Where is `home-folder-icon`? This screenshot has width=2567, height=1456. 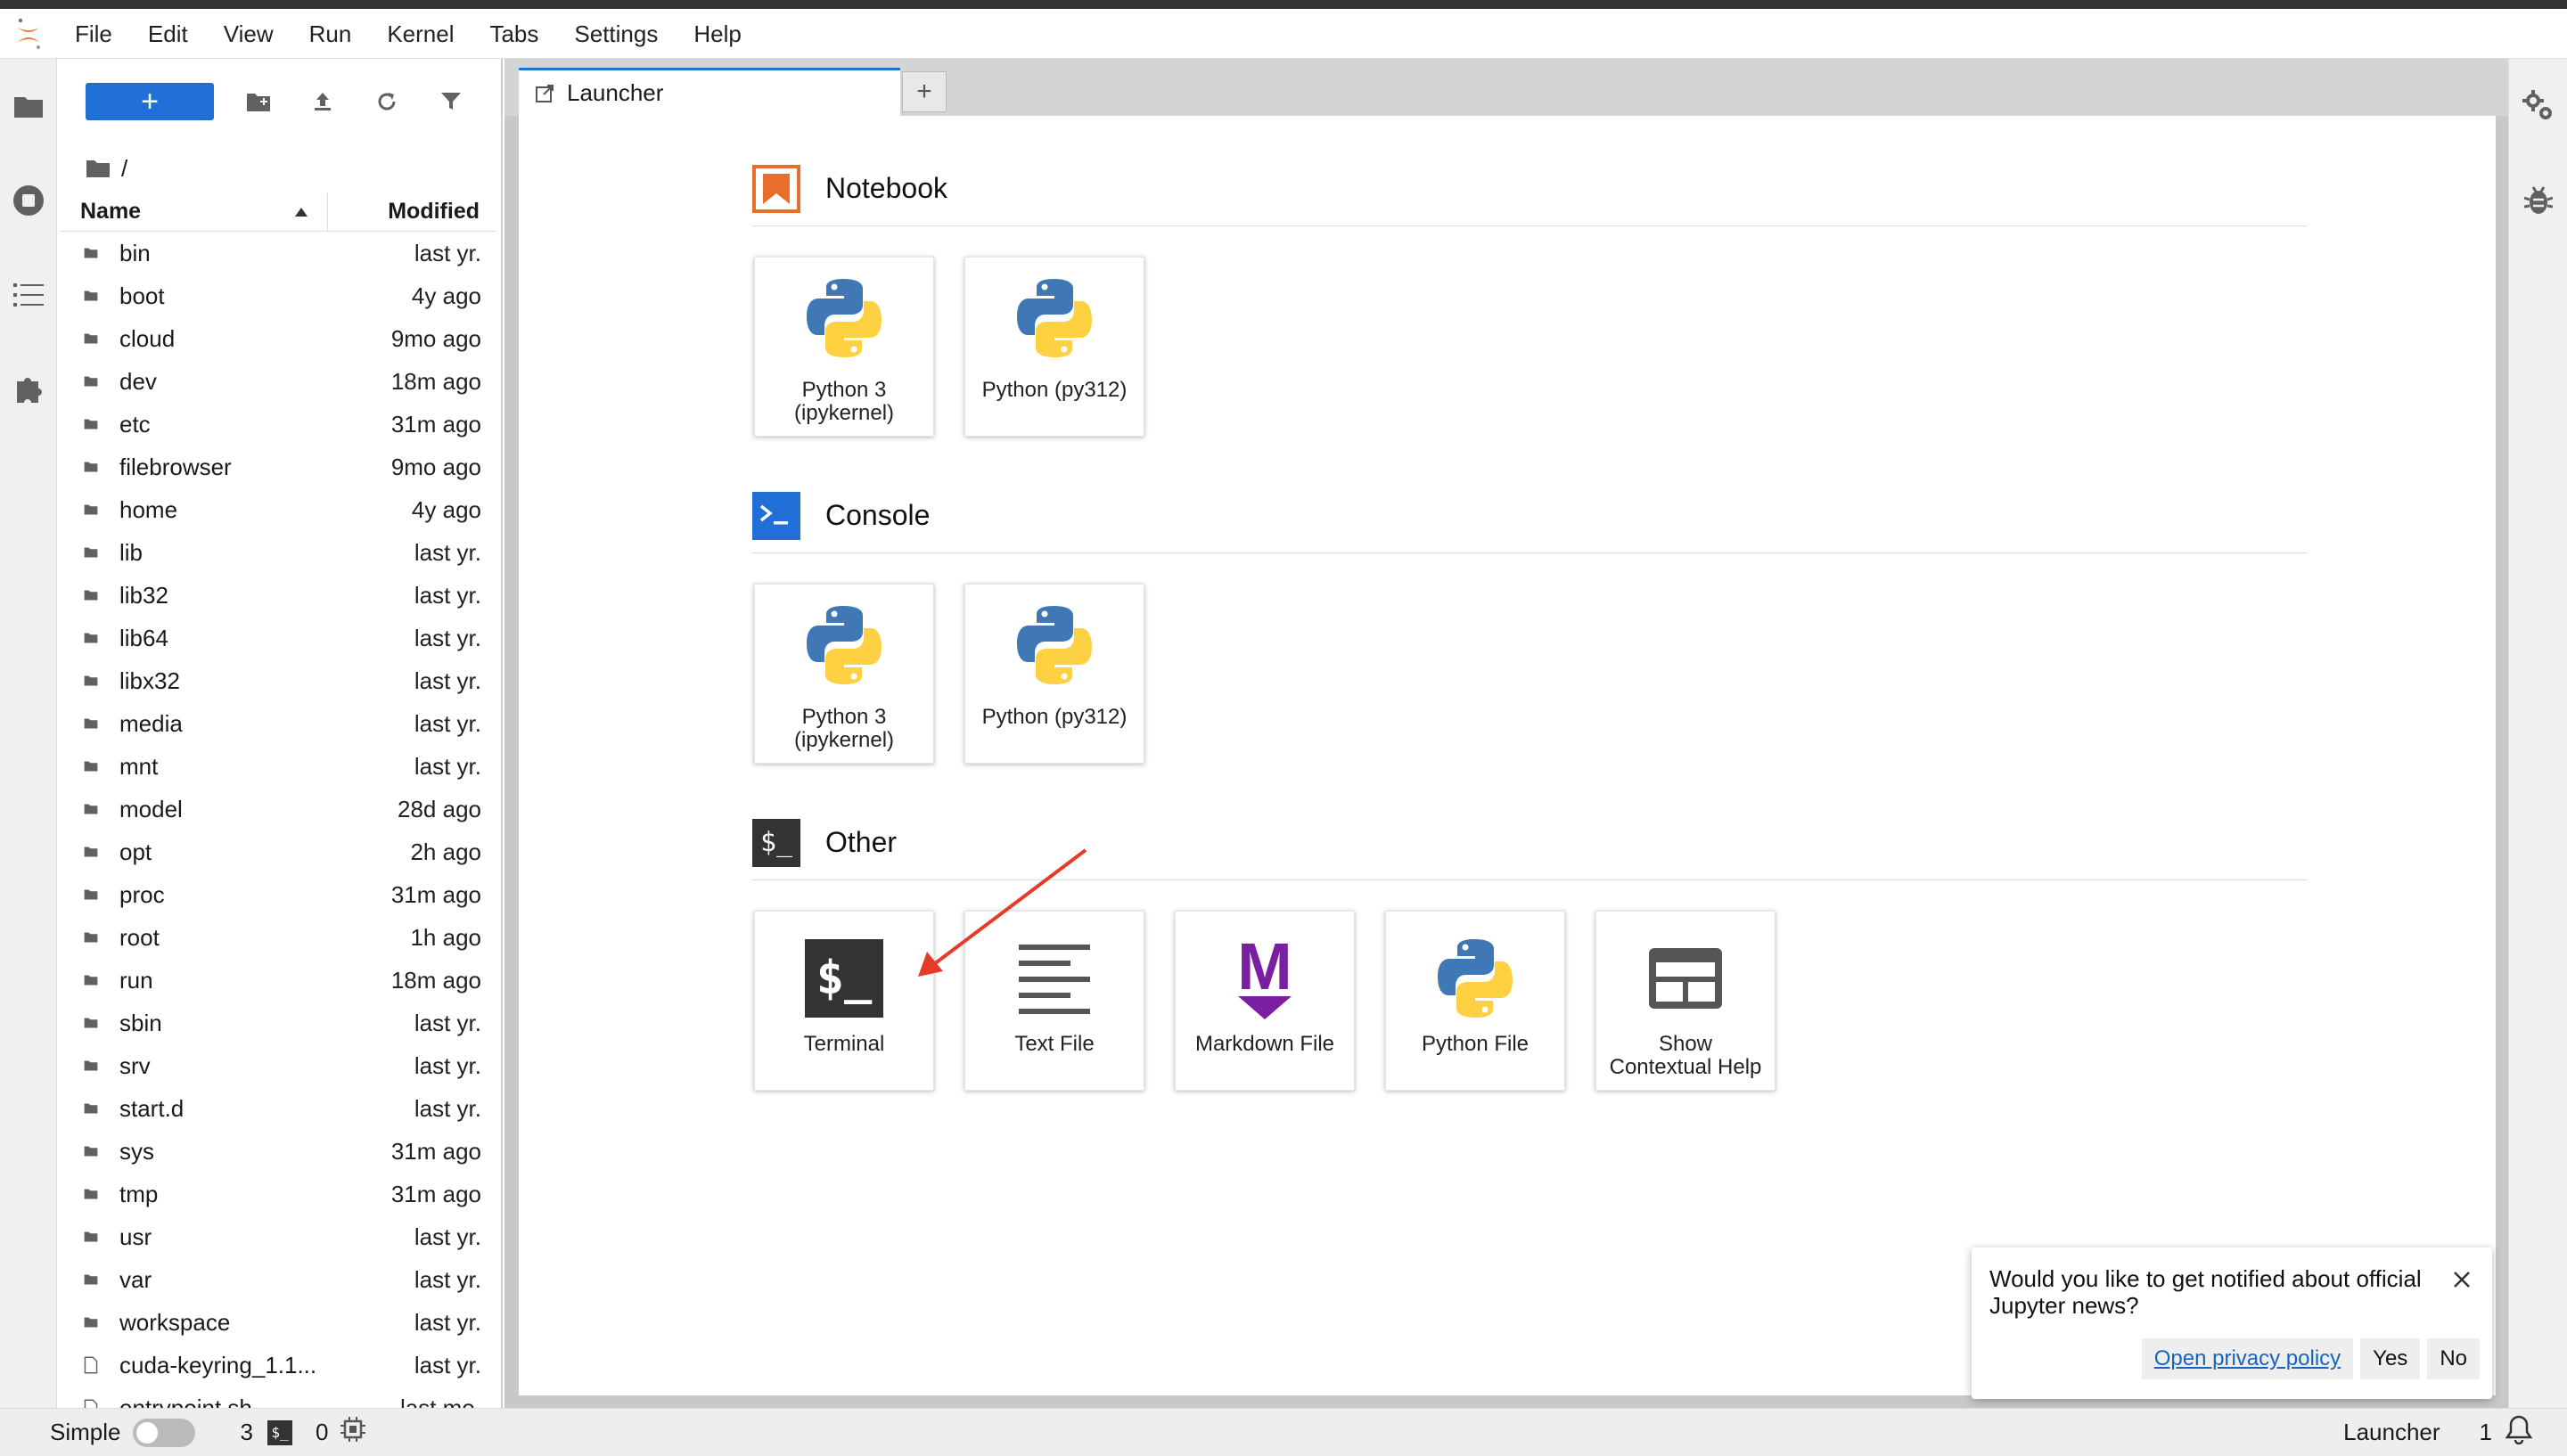
home-folder-icon is located at coordinates (99, 168).